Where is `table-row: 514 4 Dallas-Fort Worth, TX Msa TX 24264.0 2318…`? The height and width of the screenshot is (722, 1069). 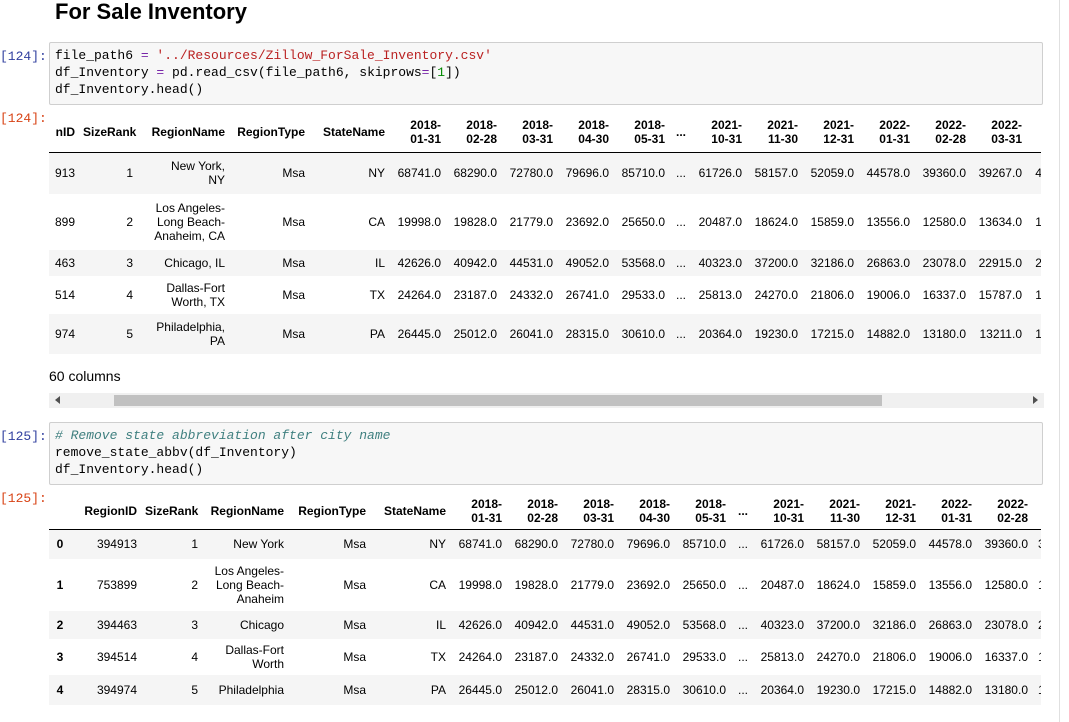 table-row: 514 4 Dallas-Fort Worth, TX Msa TX 24264.0 2318… is located at coordinates (545, 295).